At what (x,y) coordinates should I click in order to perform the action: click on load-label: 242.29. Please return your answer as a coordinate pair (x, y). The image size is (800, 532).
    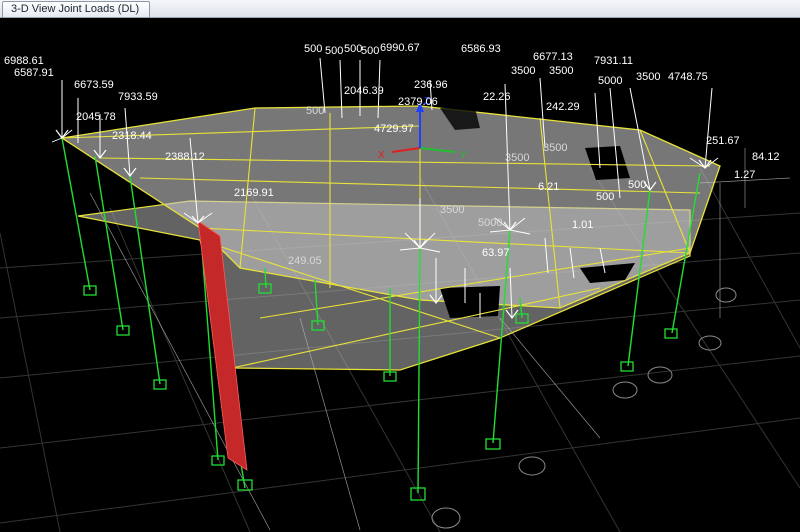
    Looking at the image, I should click on (563, 107).